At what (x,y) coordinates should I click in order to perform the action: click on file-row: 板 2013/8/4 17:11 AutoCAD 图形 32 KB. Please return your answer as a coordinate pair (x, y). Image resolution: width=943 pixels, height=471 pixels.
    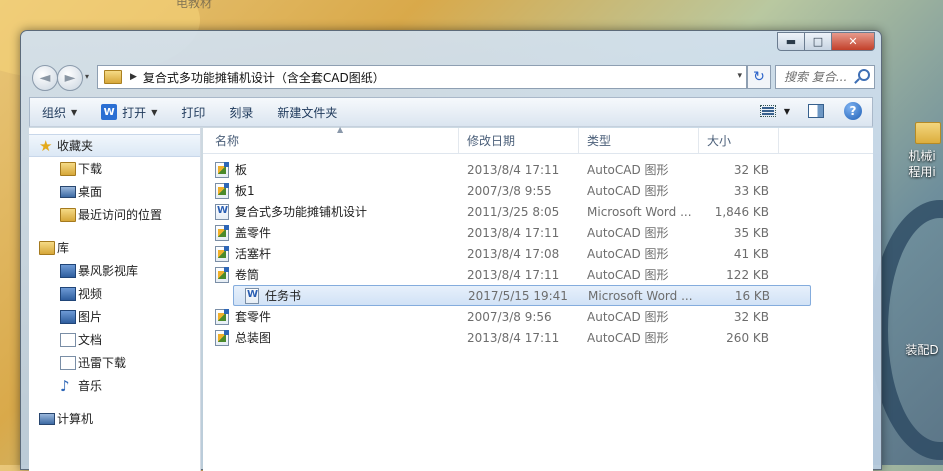
    Looking at the image, I should click on (538, 169).